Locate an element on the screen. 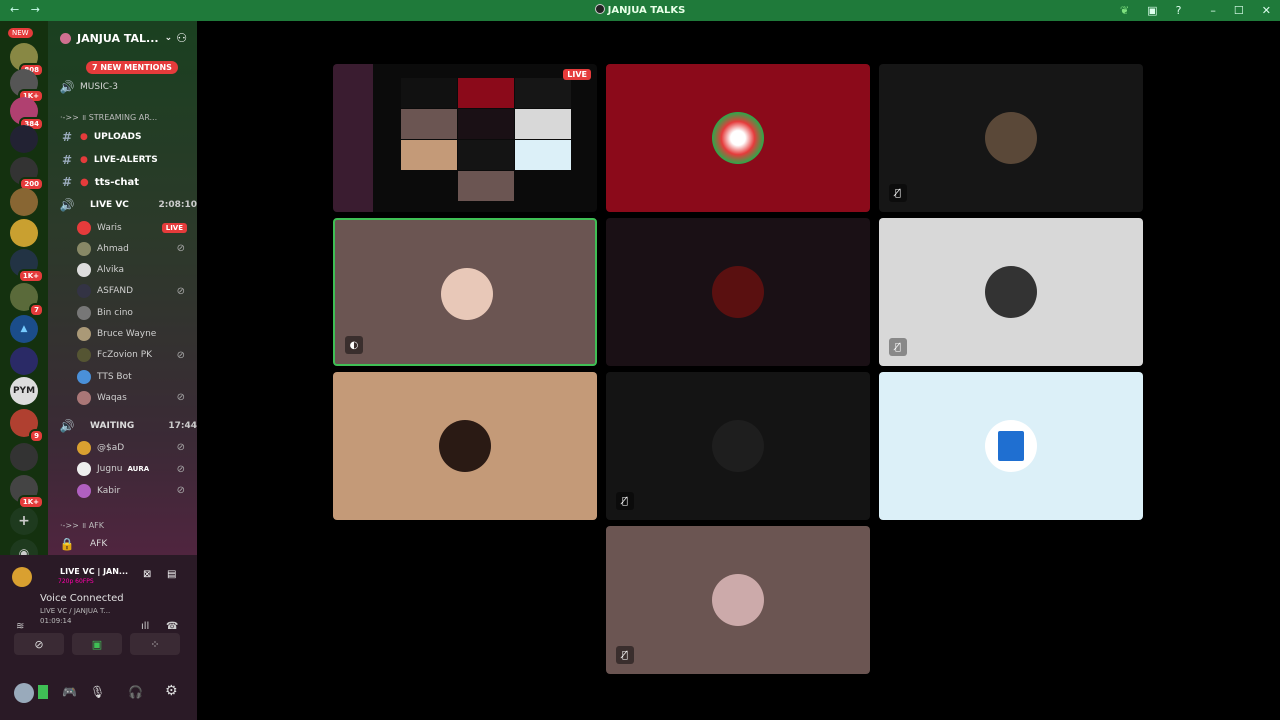 This screenshot has width=1280, height=720. server-icon: ▲ is located at coordinates (24, 329).